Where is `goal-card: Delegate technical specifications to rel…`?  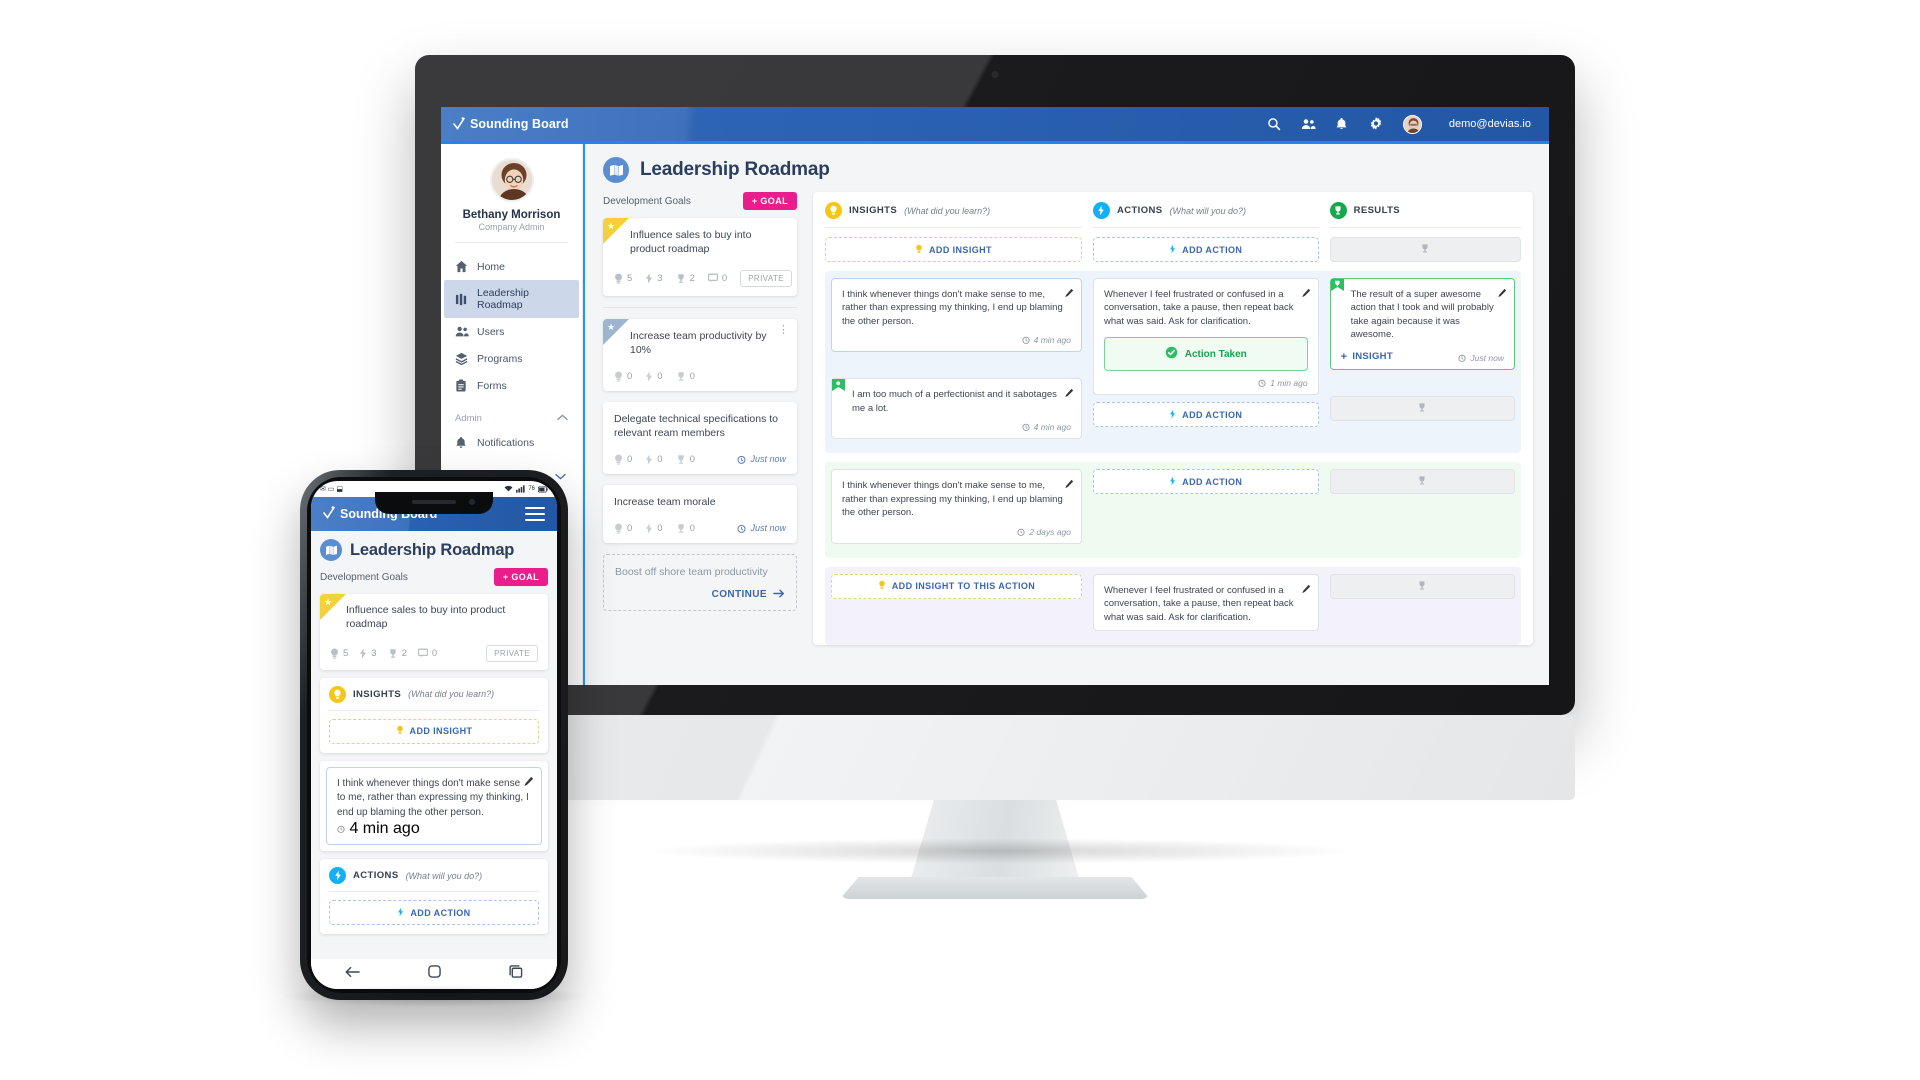 goal-card: Delegate technical specifications to rel… is located at coordinates (700, 437).